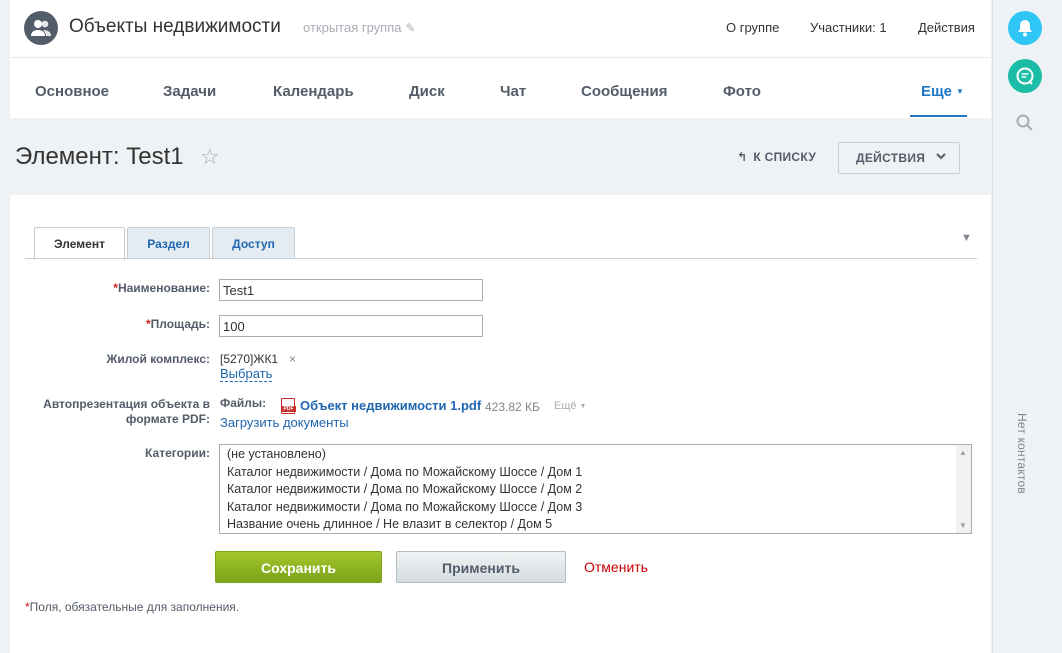 The width and height of the screenshot is (1062, 653). I want to click on name-input, so click(351, 290).